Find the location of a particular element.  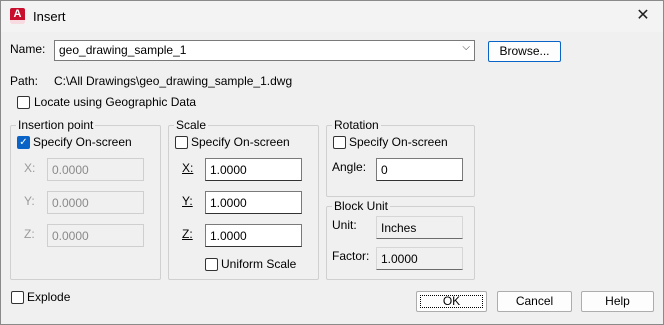

geo-checkbox is located at coordinates (23, 102).